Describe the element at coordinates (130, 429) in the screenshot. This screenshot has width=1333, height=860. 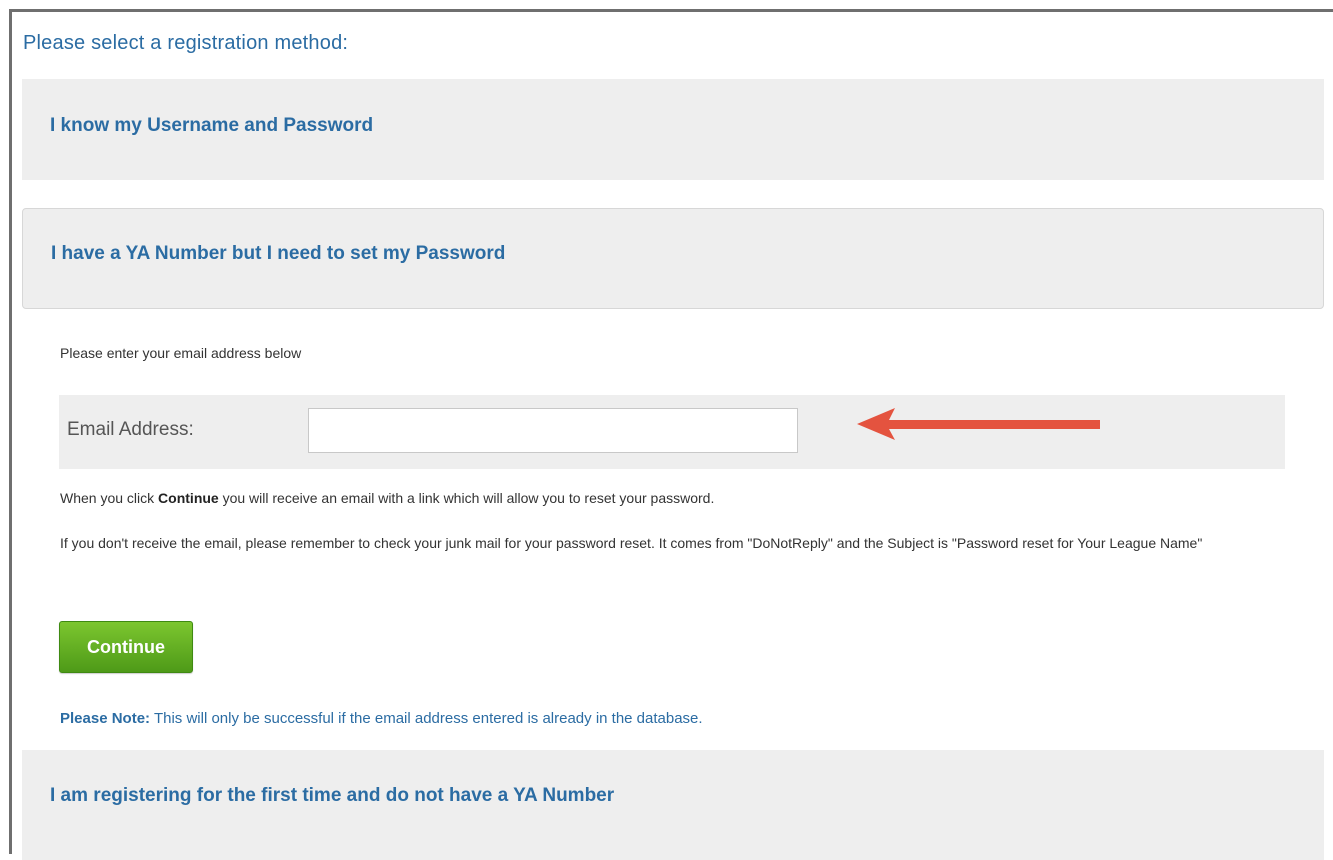
I see `email-label: Email Address:` at that location.